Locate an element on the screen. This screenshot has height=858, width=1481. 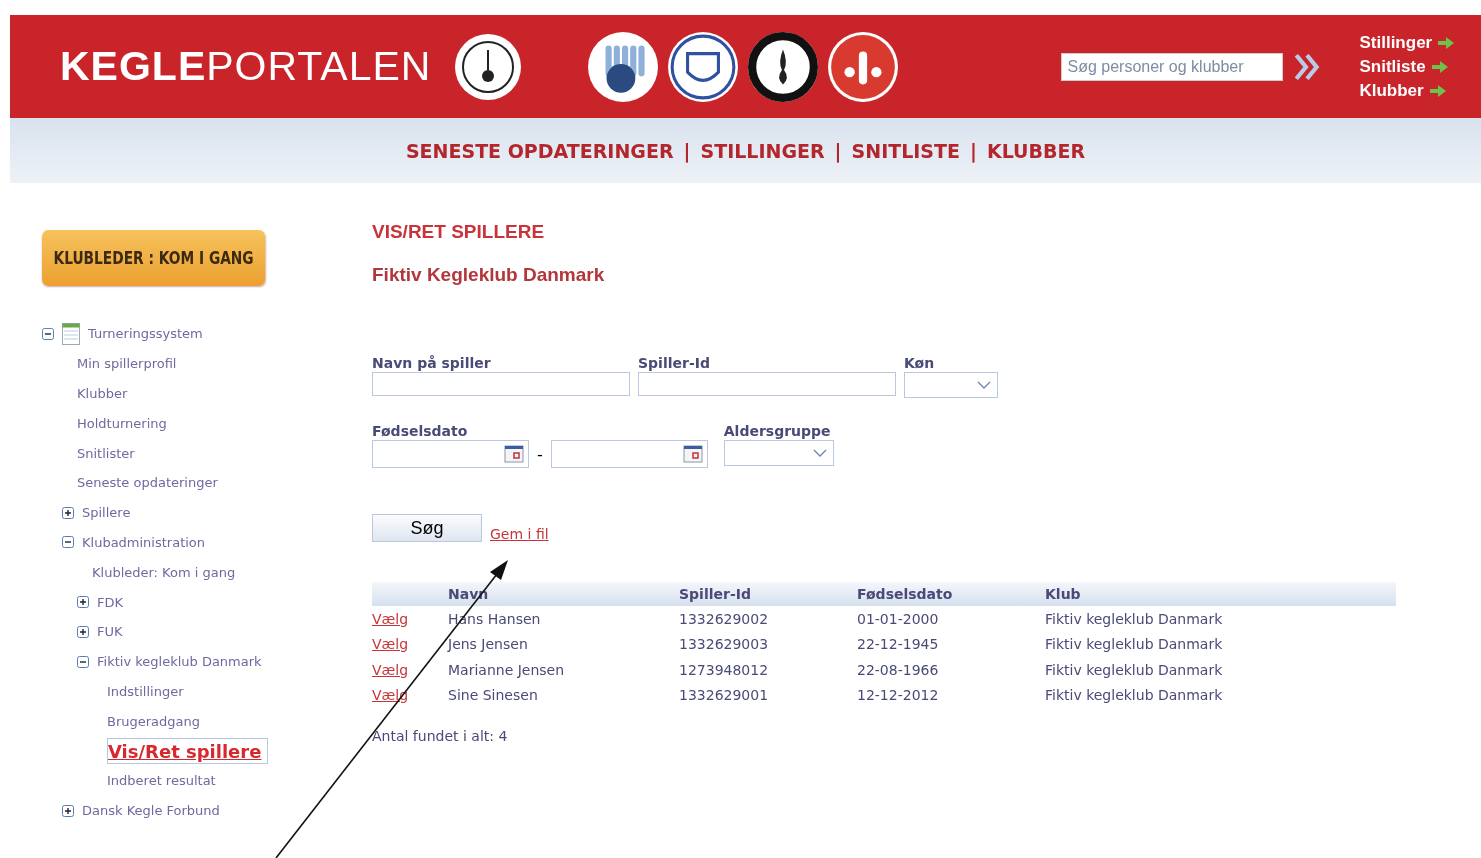
column-header: Klub is located at coordinates (1063, 594).